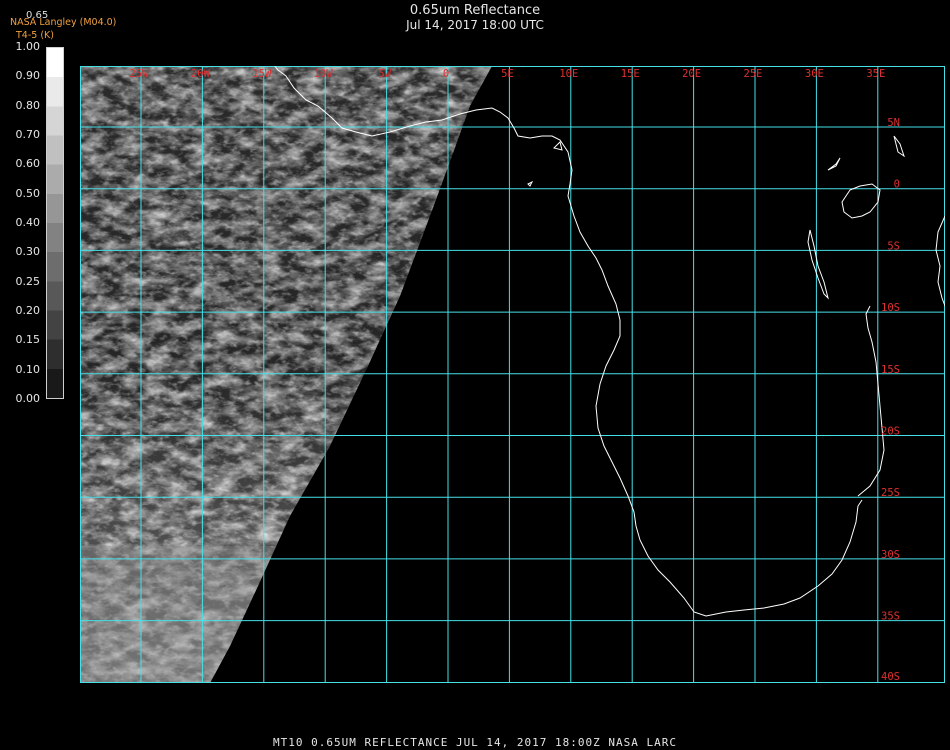 The height and width of the screenshot is (750, 950). I want to click on lon-label: 15W, so click(262, 74).